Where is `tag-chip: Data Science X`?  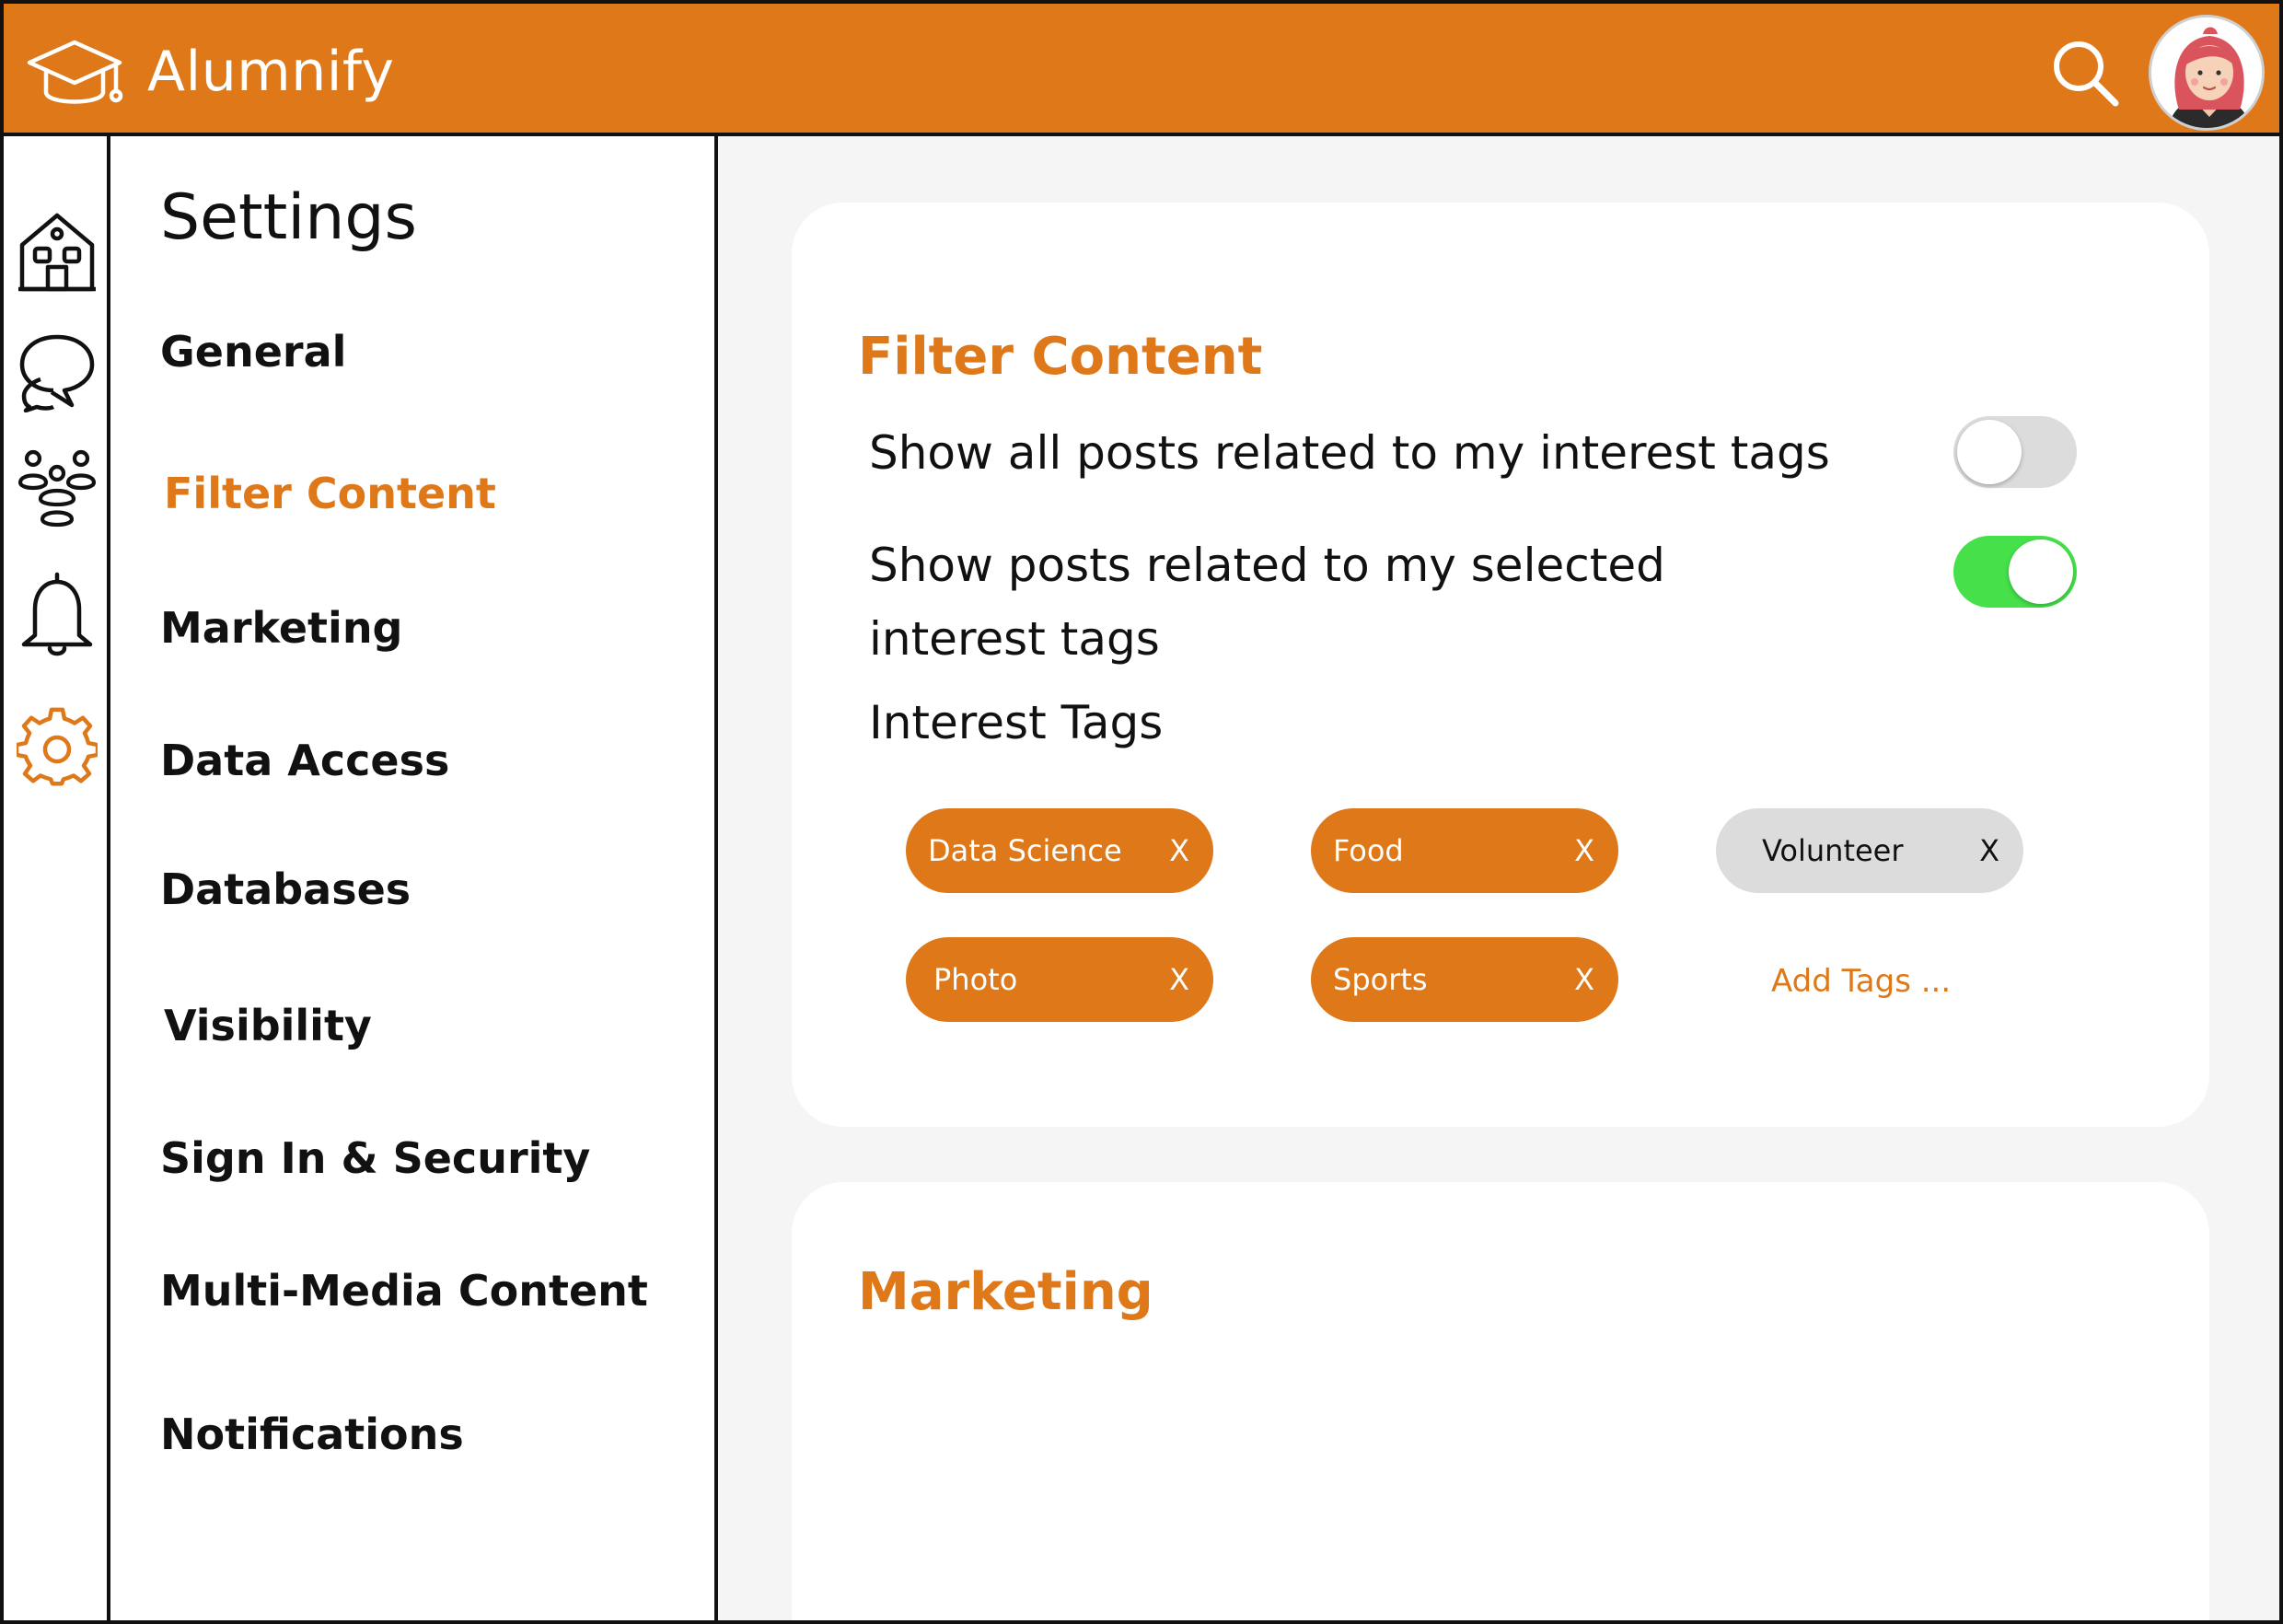
tag-chip: Data Science X is located at coordinates (1059, 850).